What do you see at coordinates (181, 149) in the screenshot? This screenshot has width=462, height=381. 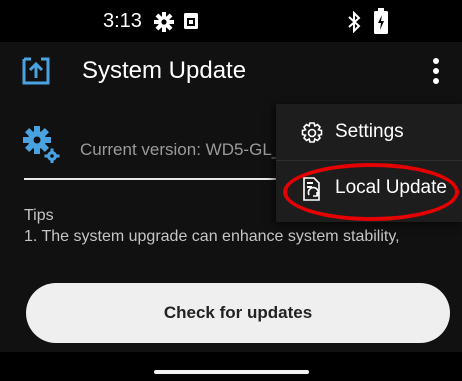 I see `current-version-text: Current version: WD5-GL_` at bounding box center [181, 149].